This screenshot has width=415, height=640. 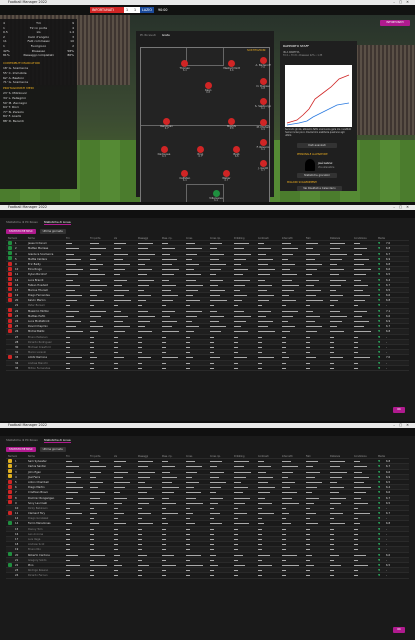 I want to click on subs-heading: SOSTITUZIONI, so click(x=256, y=50).